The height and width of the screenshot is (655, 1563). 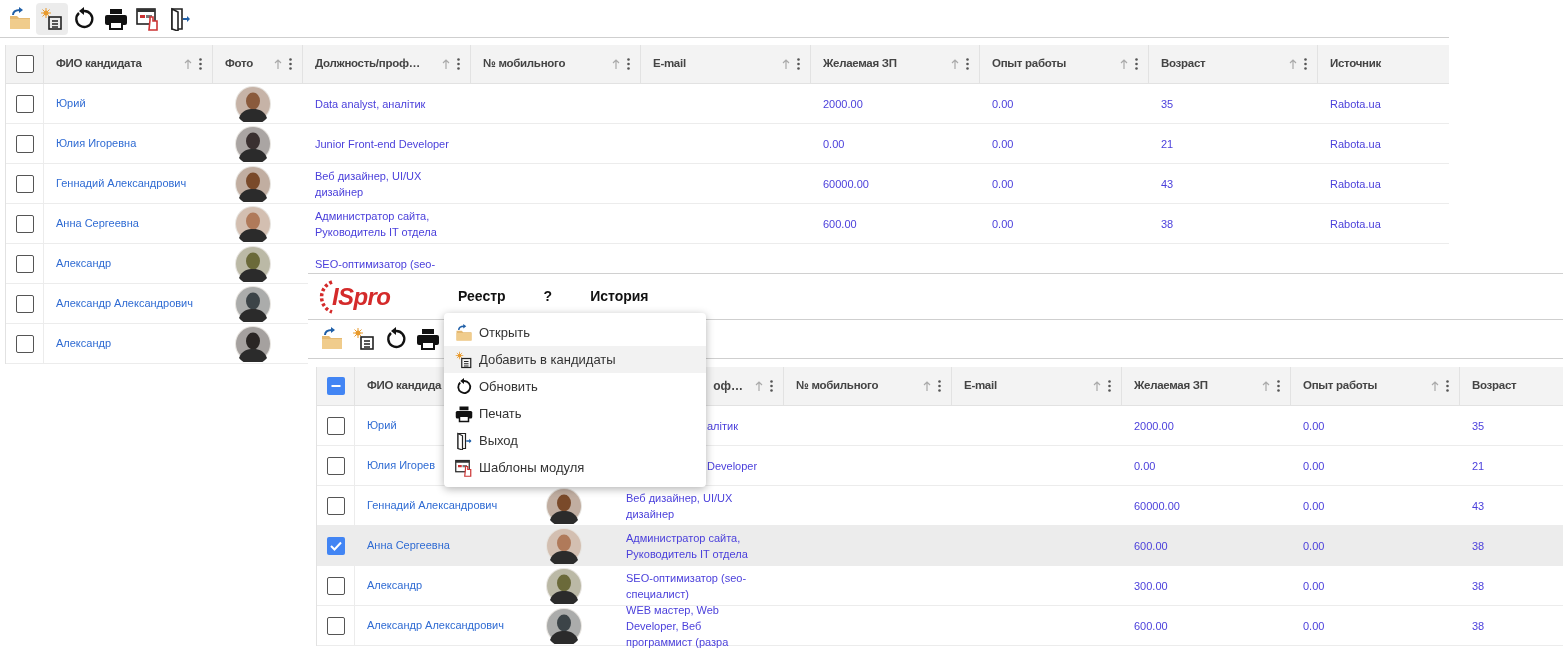 What do you see at coordinates (1350, 64) in the screenshot?
I see `column-header: Источник` at bounding box center [1350, 64].